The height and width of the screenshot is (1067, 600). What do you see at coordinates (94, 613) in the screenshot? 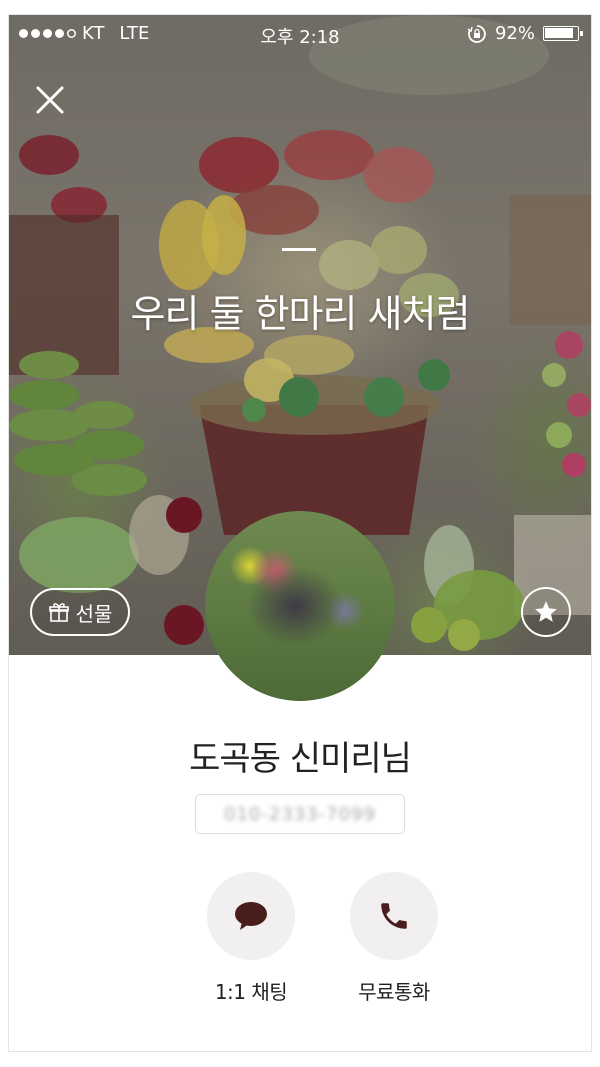
I see `gift-label: 선물` at bounding box center [94, 613].